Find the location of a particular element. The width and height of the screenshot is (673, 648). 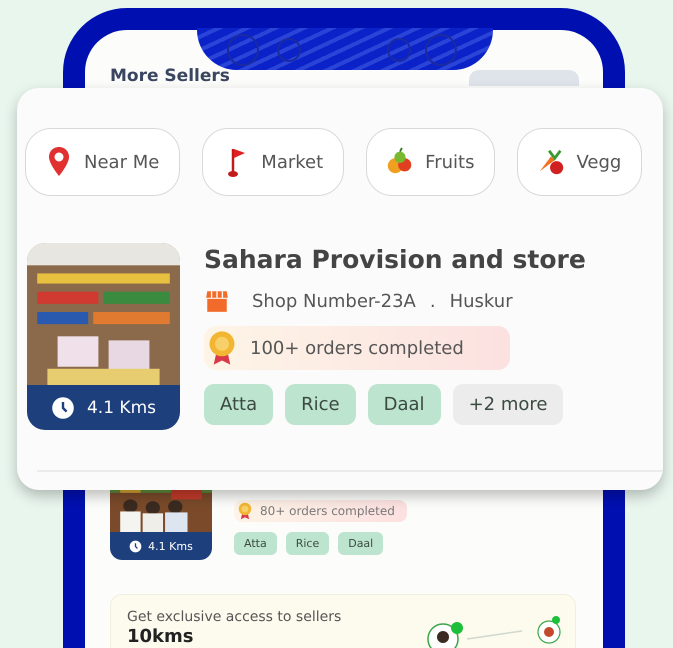

section-title: More Sellers is located at coordinates (170, 76).